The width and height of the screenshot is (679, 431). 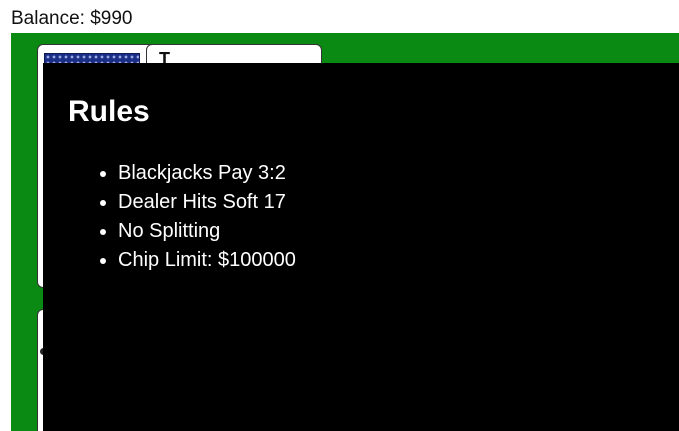 I want to click on rules-title: Rules, so click(x=109, y=111).